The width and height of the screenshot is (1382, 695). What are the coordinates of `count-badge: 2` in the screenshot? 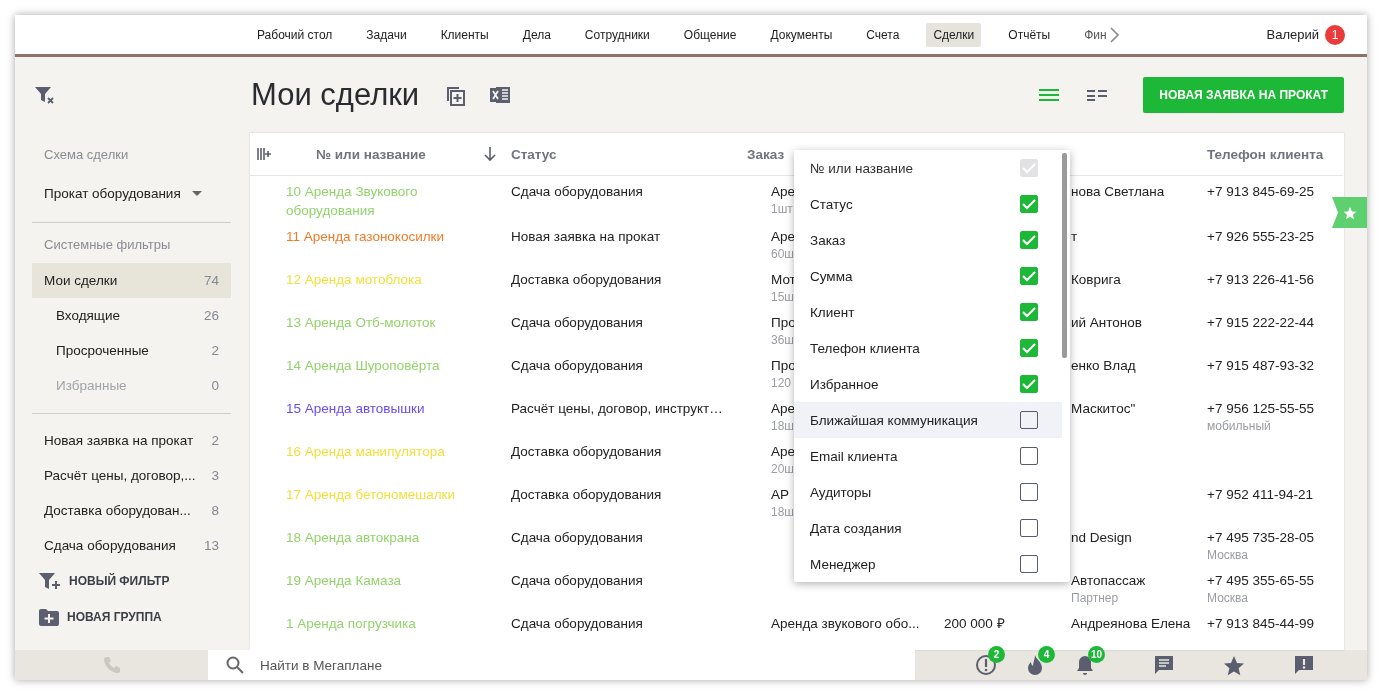 It's located at (996, 654).